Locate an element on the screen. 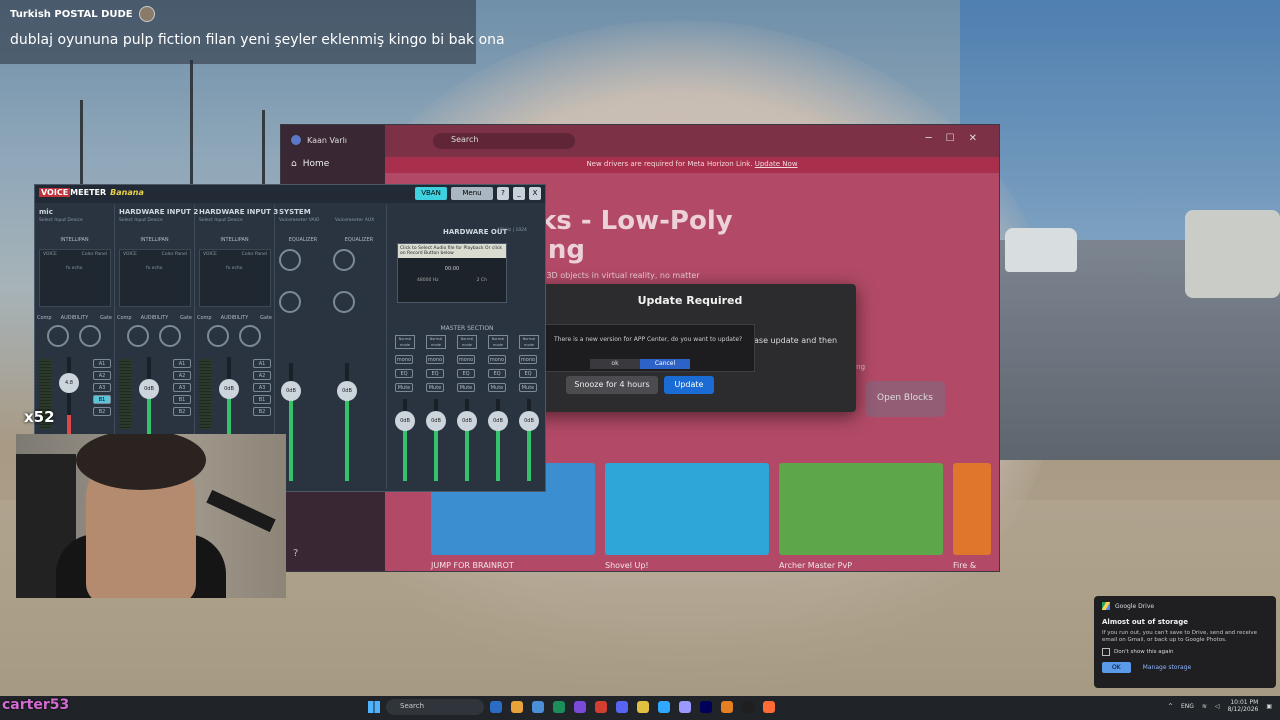 This screenshot has height=720, width=1280. ok-button: ok is located at coordinates (615, 364).